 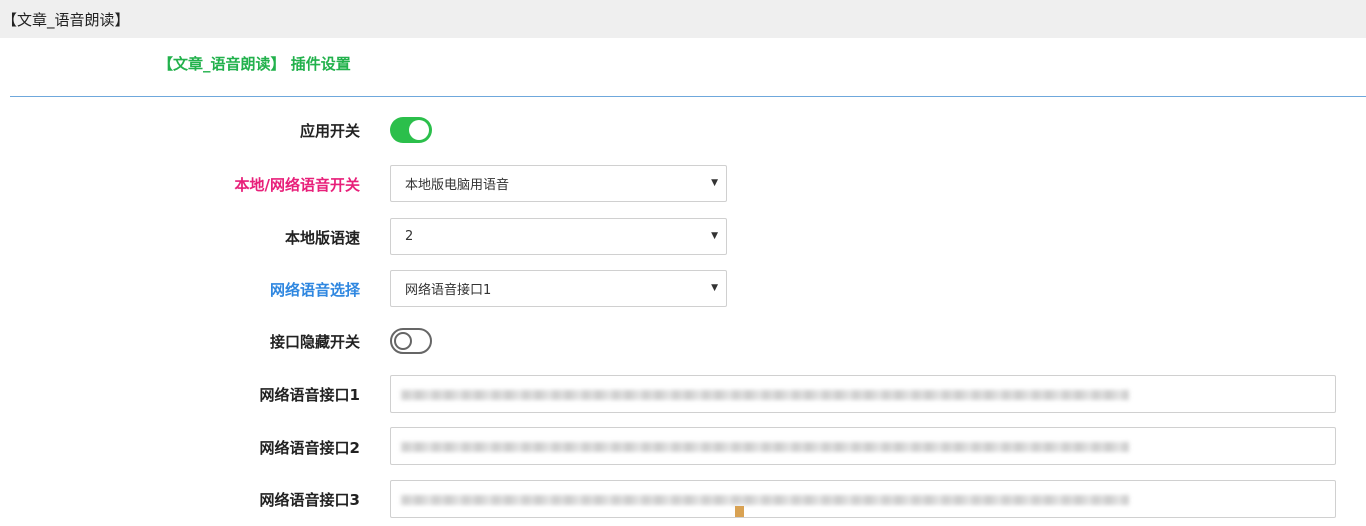 I want to click on voice-source-select: 本地版电脑用语音 ▼, so click(x=558, y=183).